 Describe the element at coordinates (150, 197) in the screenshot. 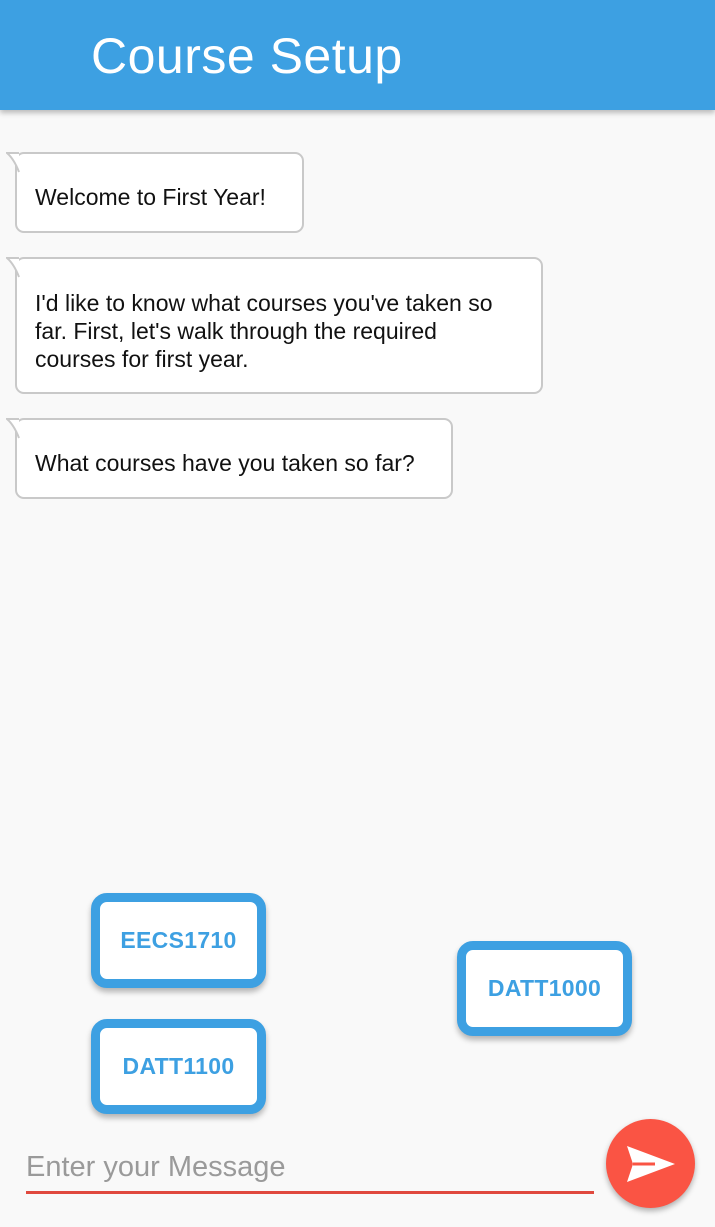

I see `chat-bubble-text: Welcome to First Year!` at that location.